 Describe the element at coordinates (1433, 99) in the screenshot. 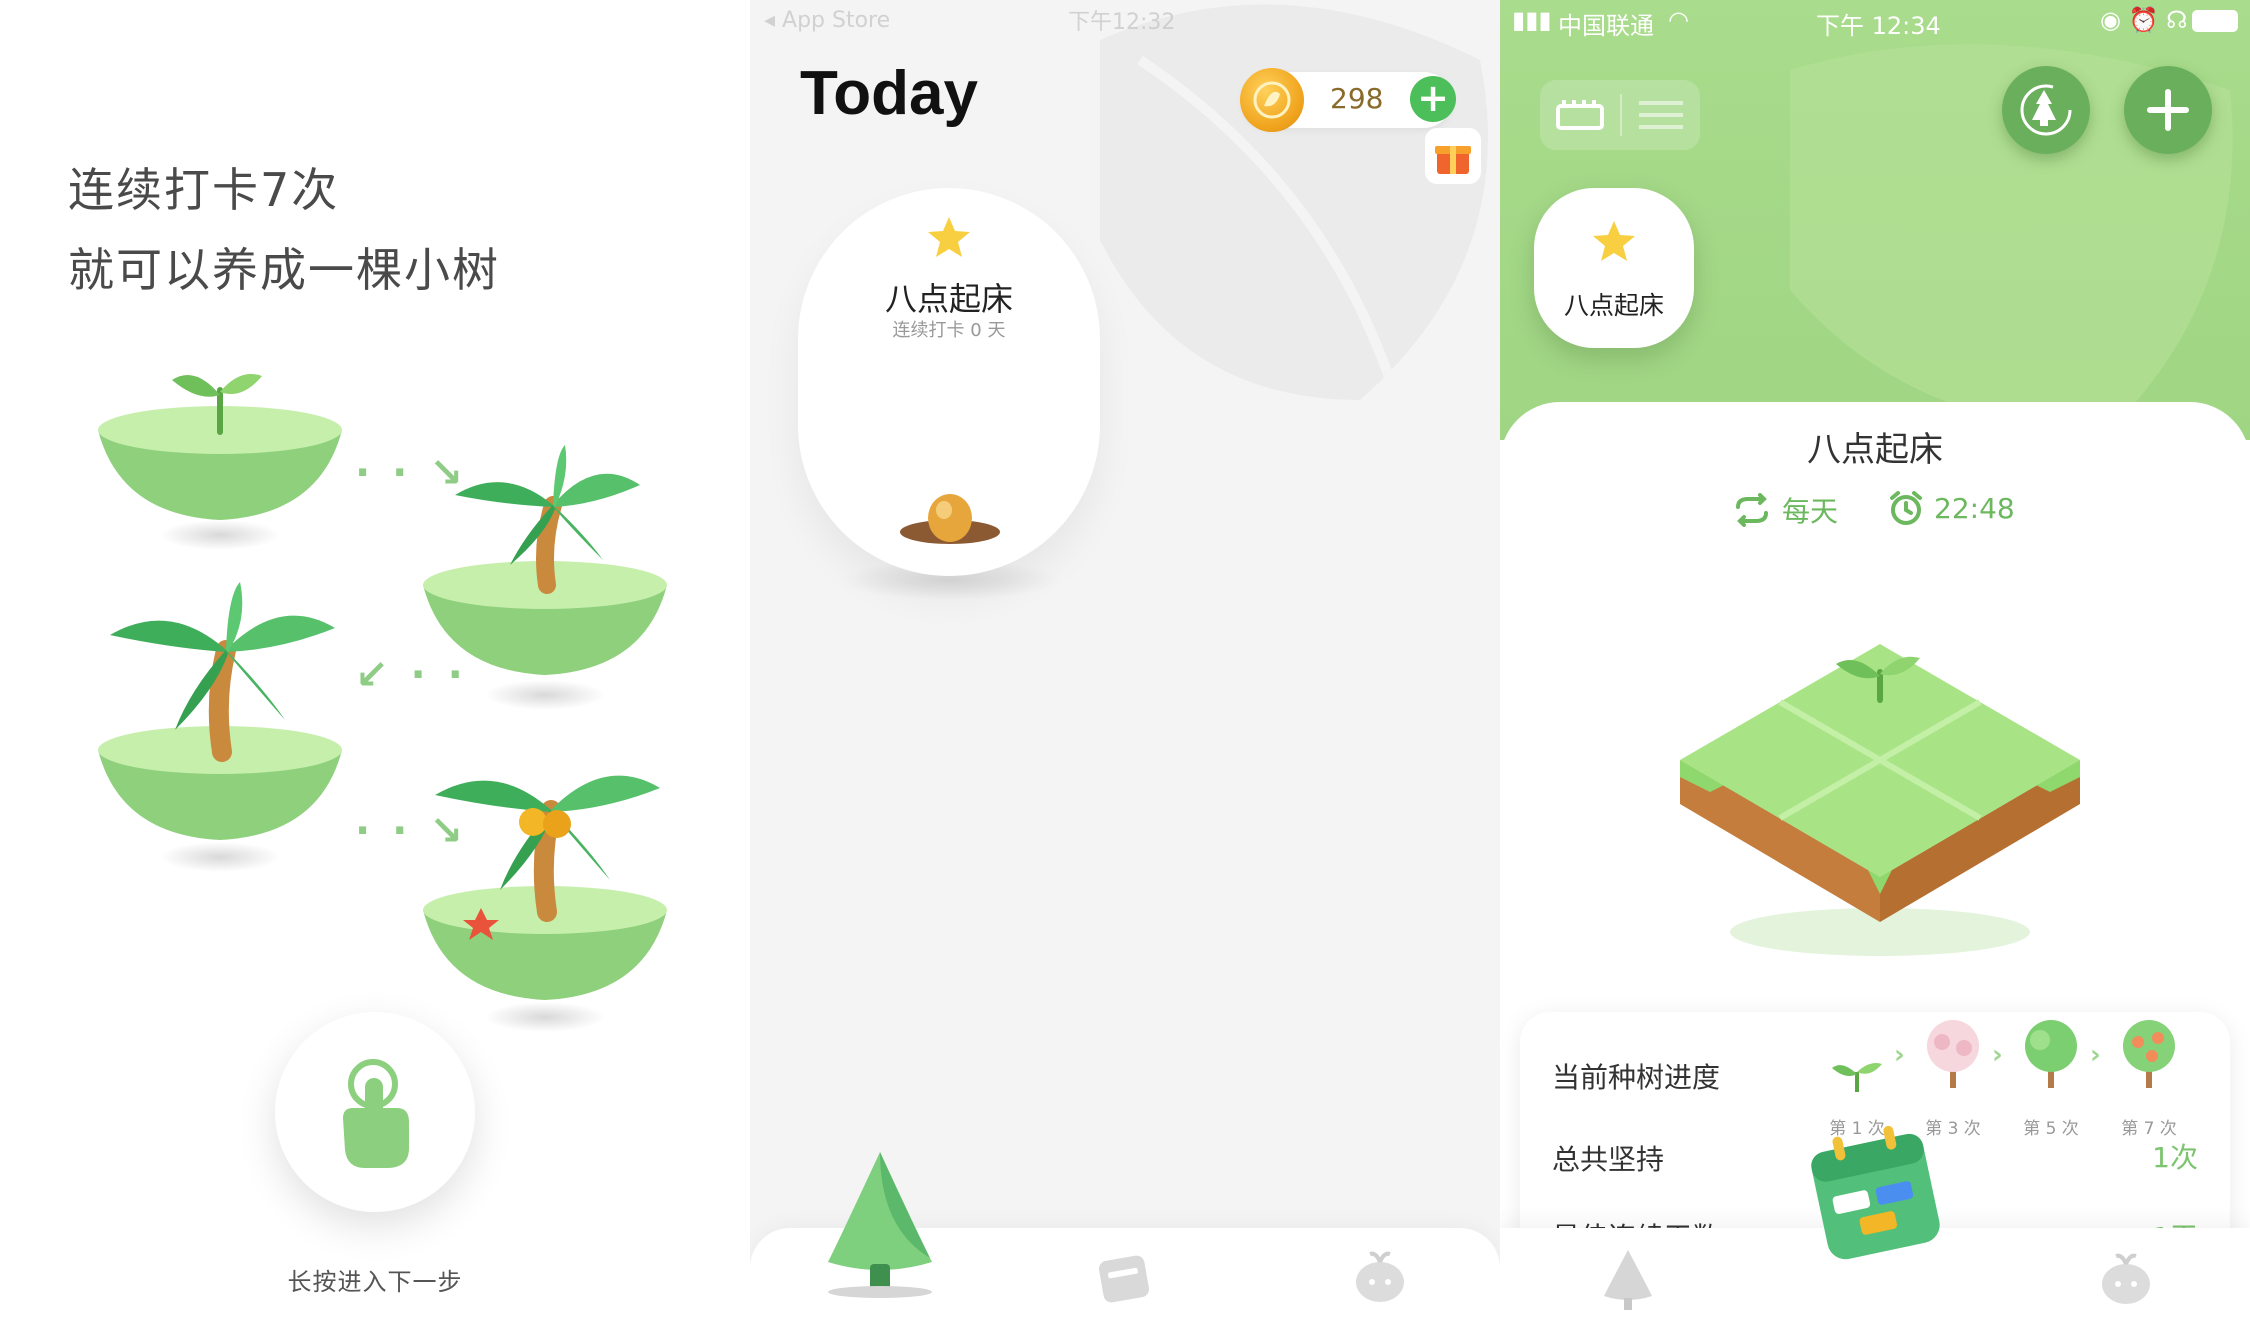

I see `add-coins-button: +` at that location.